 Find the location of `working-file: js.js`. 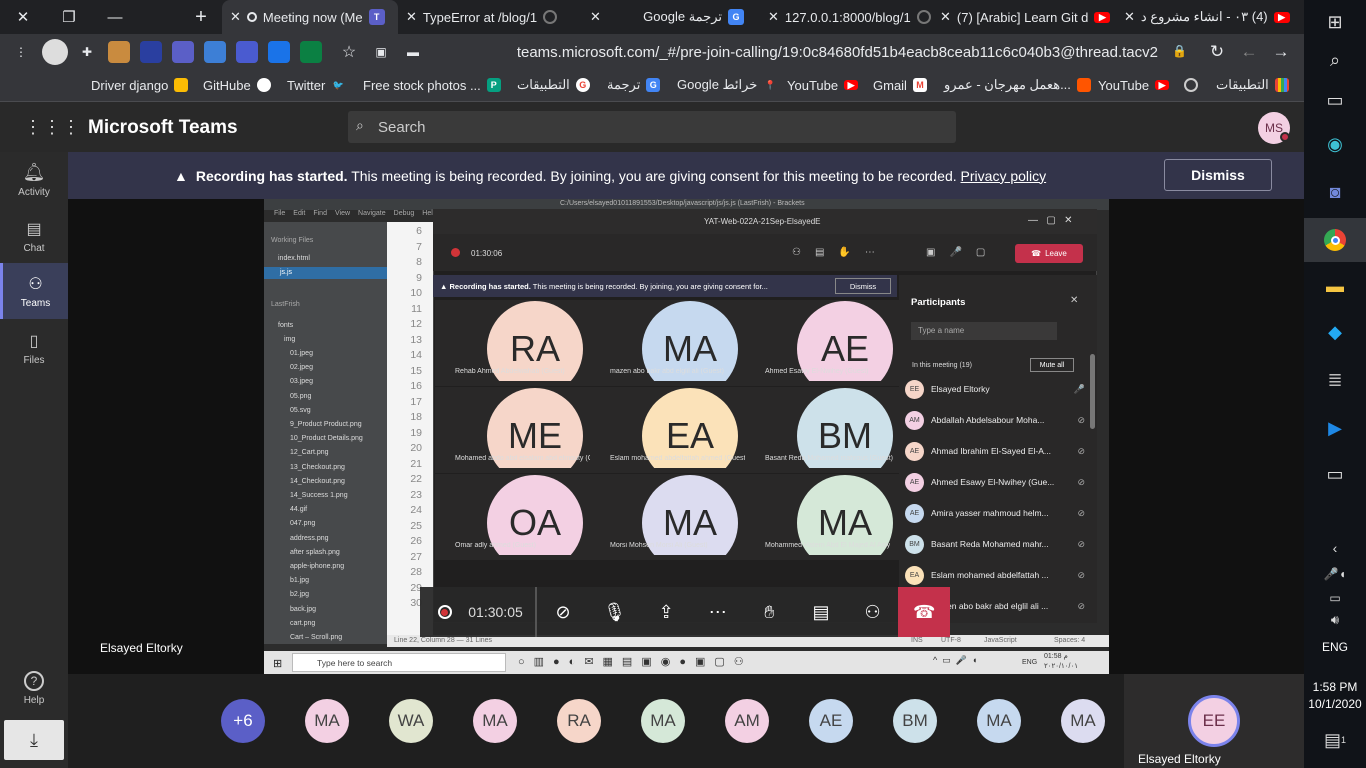

working-file: js.js is located at coordinates (286, 272).